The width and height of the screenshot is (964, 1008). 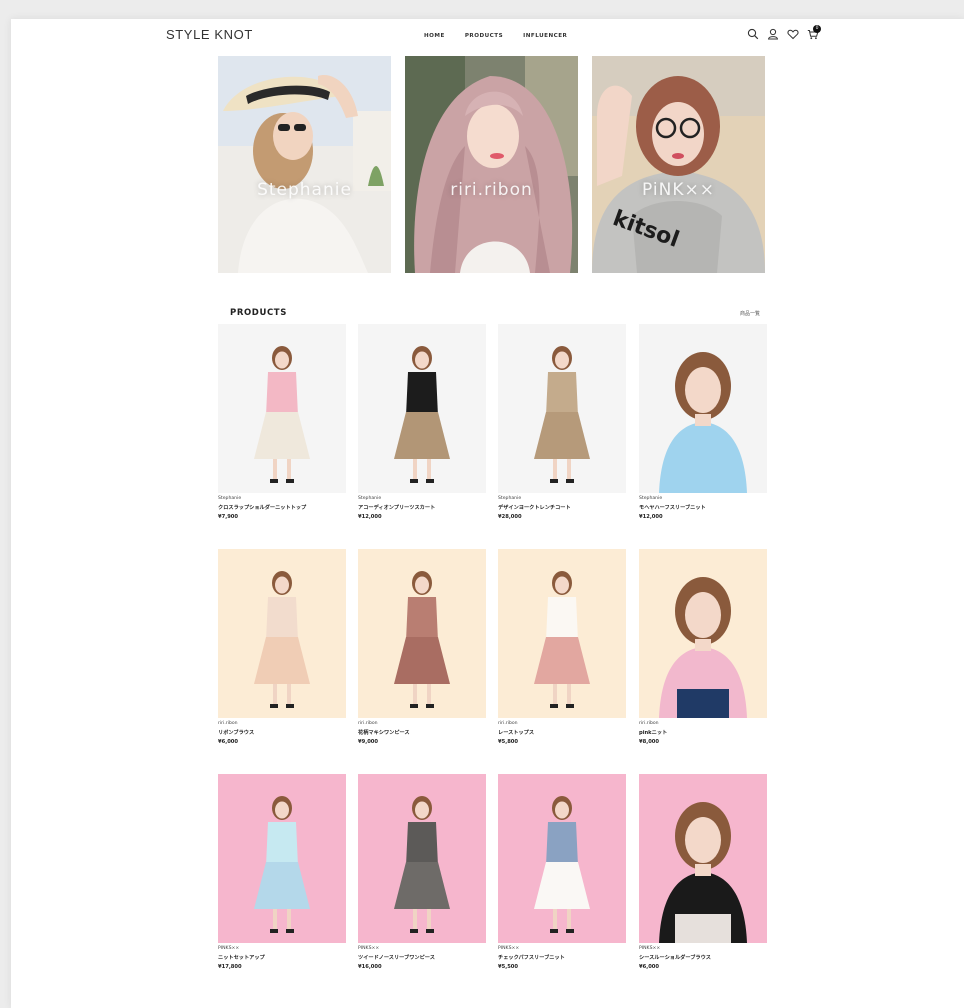 What do you see at coordinates (396, 957) in the screenshot?
I see `product-name: ツイードノースリーブワンピース` at bounding box center [396, 957].